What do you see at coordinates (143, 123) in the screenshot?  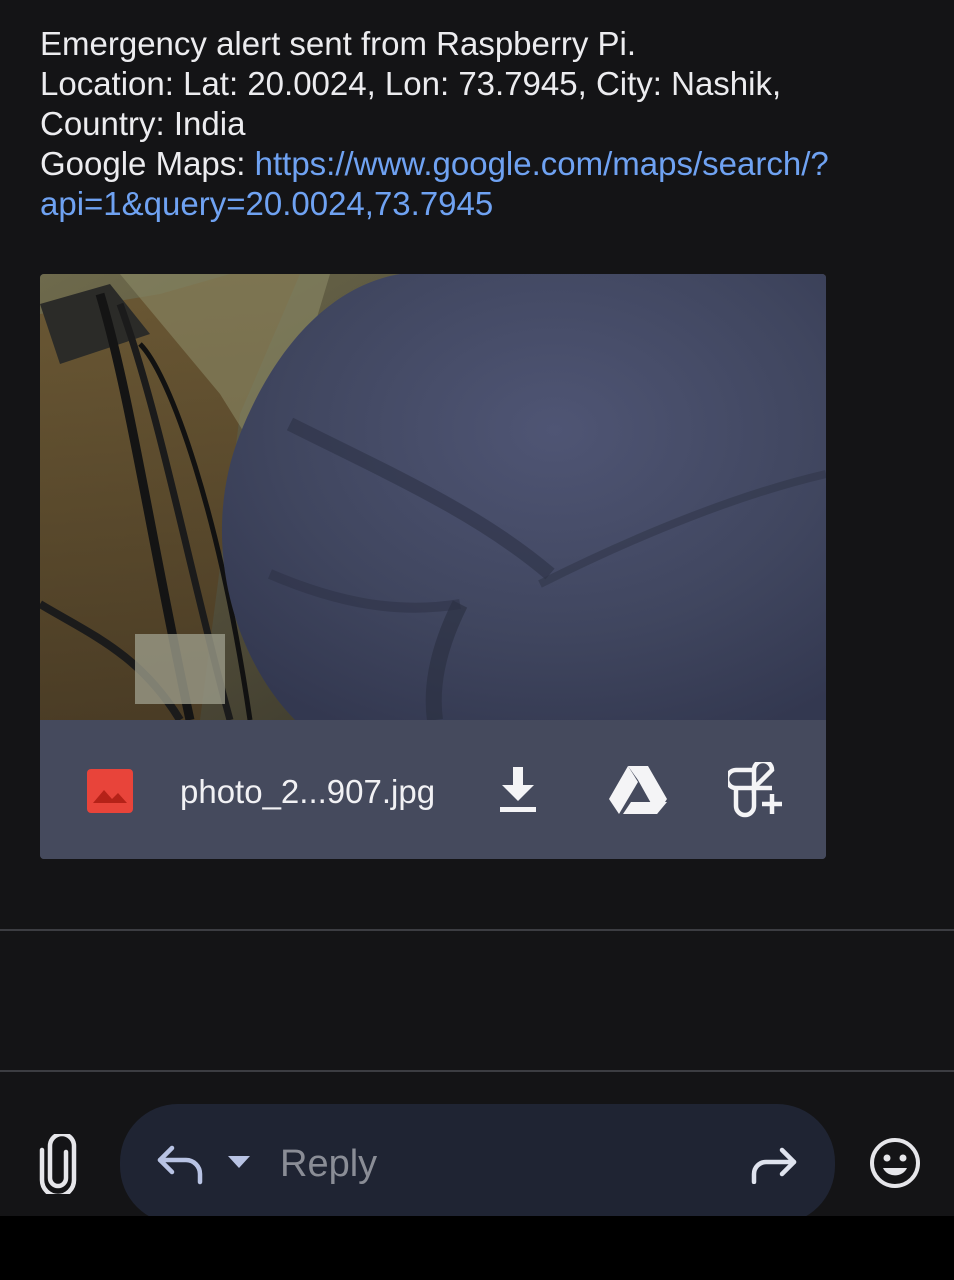 I see `message-line-country: Country: India` at bounding box center [143, 123].